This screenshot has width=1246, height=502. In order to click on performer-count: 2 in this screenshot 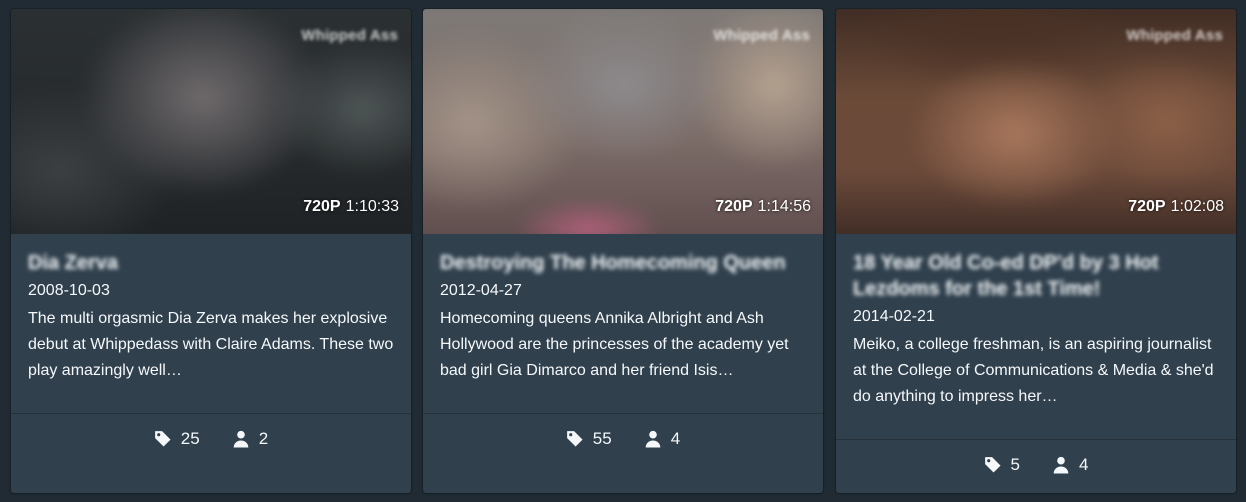, I will do `click(263, 438)`.